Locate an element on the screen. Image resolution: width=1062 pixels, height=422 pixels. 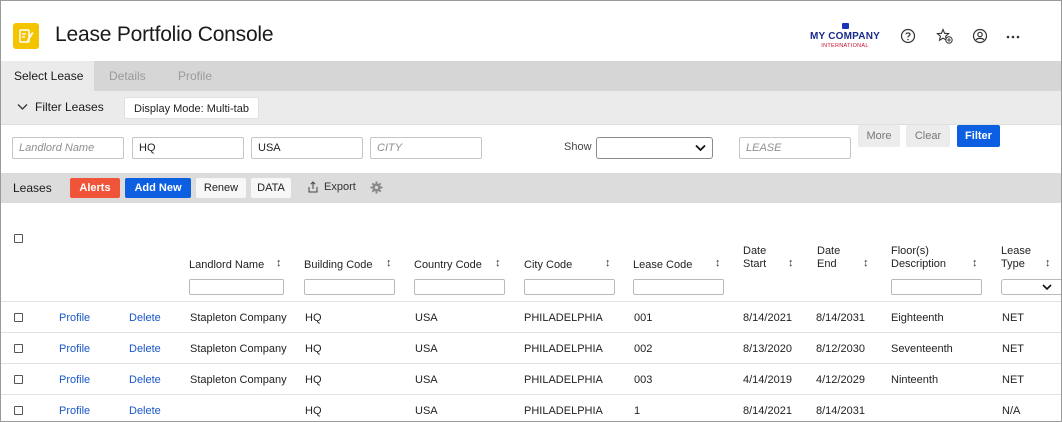
leases-toolbar: Leases Alerts Add New Renew DATA Export is located at coordinates (531, 188).